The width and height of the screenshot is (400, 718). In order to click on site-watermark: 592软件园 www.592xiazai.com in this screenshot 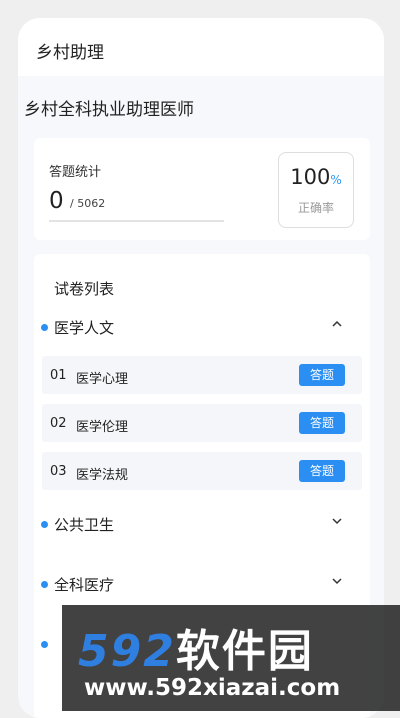, I will do `click(231, 658)`.